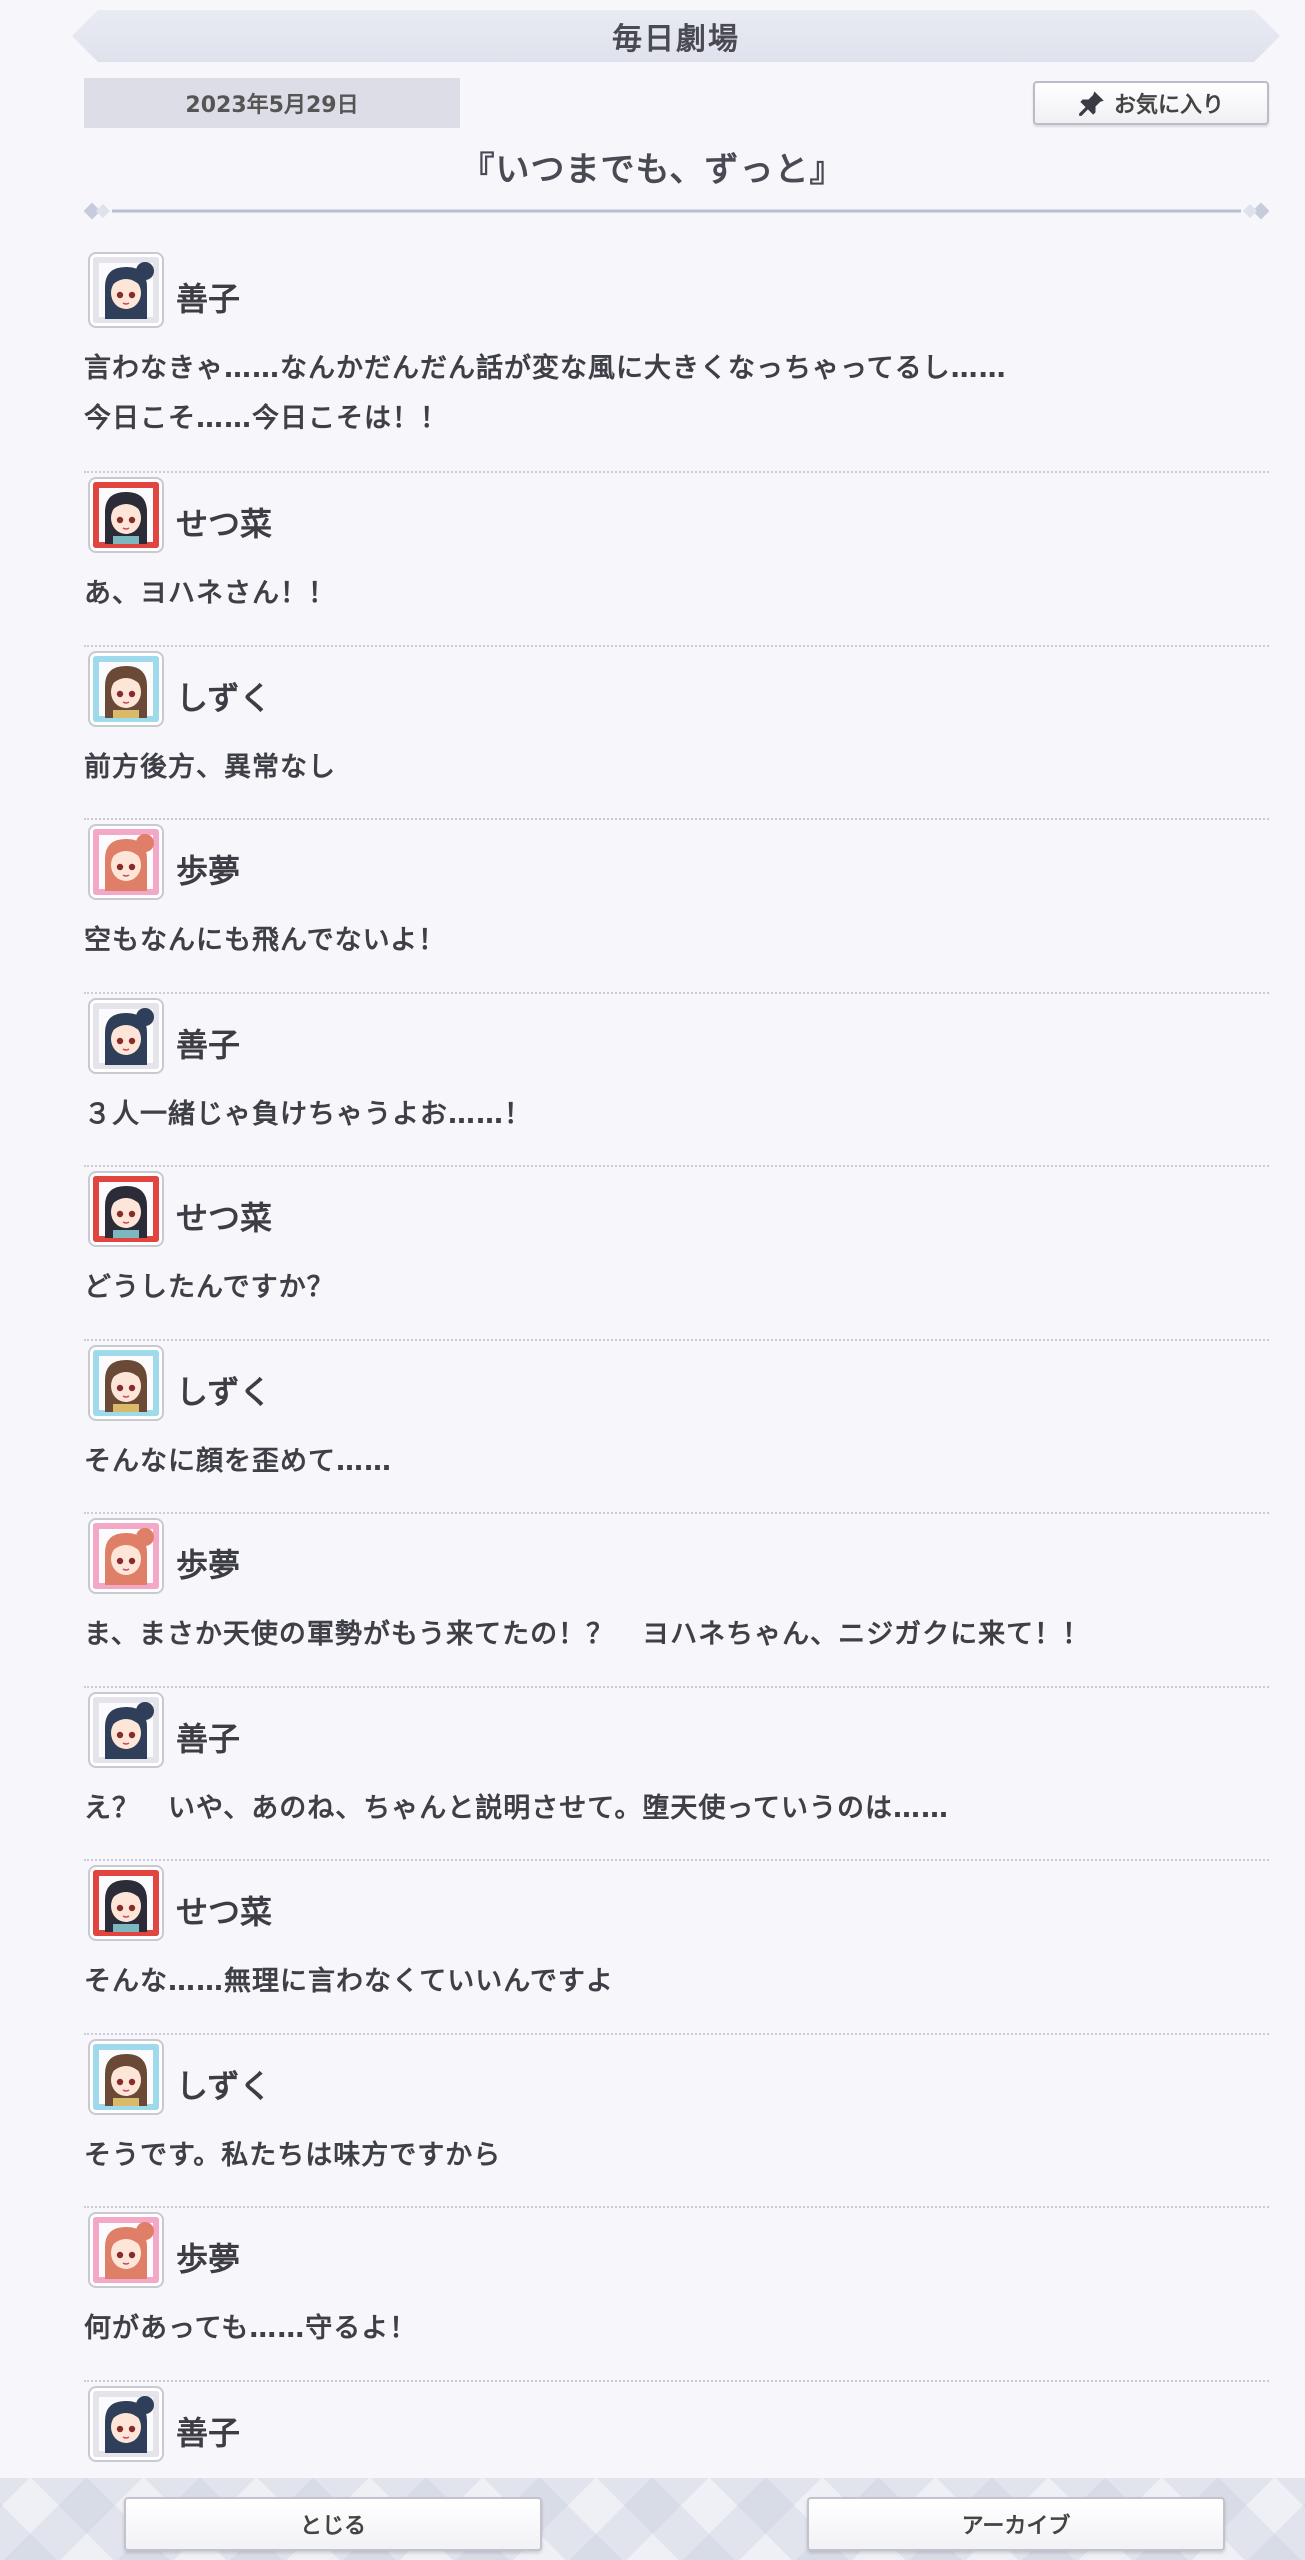  I want to click on pin-icon, so click(1091, 103).